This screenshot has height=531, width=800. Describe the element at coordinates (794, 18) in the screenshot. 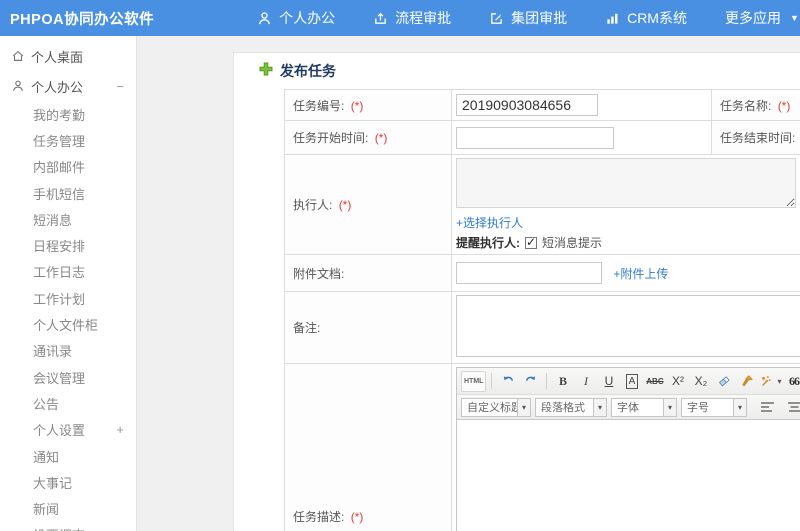

I see `chevron-down-icon: ▼` at that location.